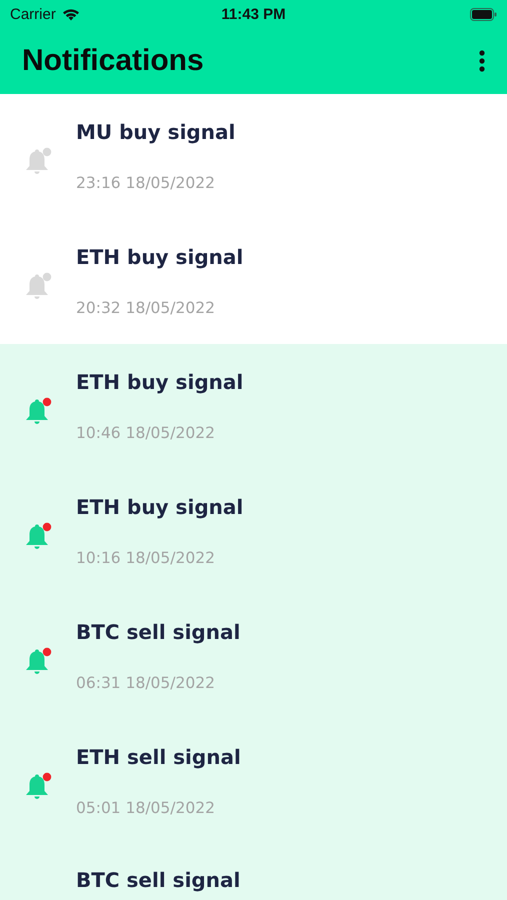 Image resolution: width=507 pixels, height=900 pixels. Describe the element at coordinates (253, 14) in the screenshot. I see `clock-time: 11:43 PM` at that location.